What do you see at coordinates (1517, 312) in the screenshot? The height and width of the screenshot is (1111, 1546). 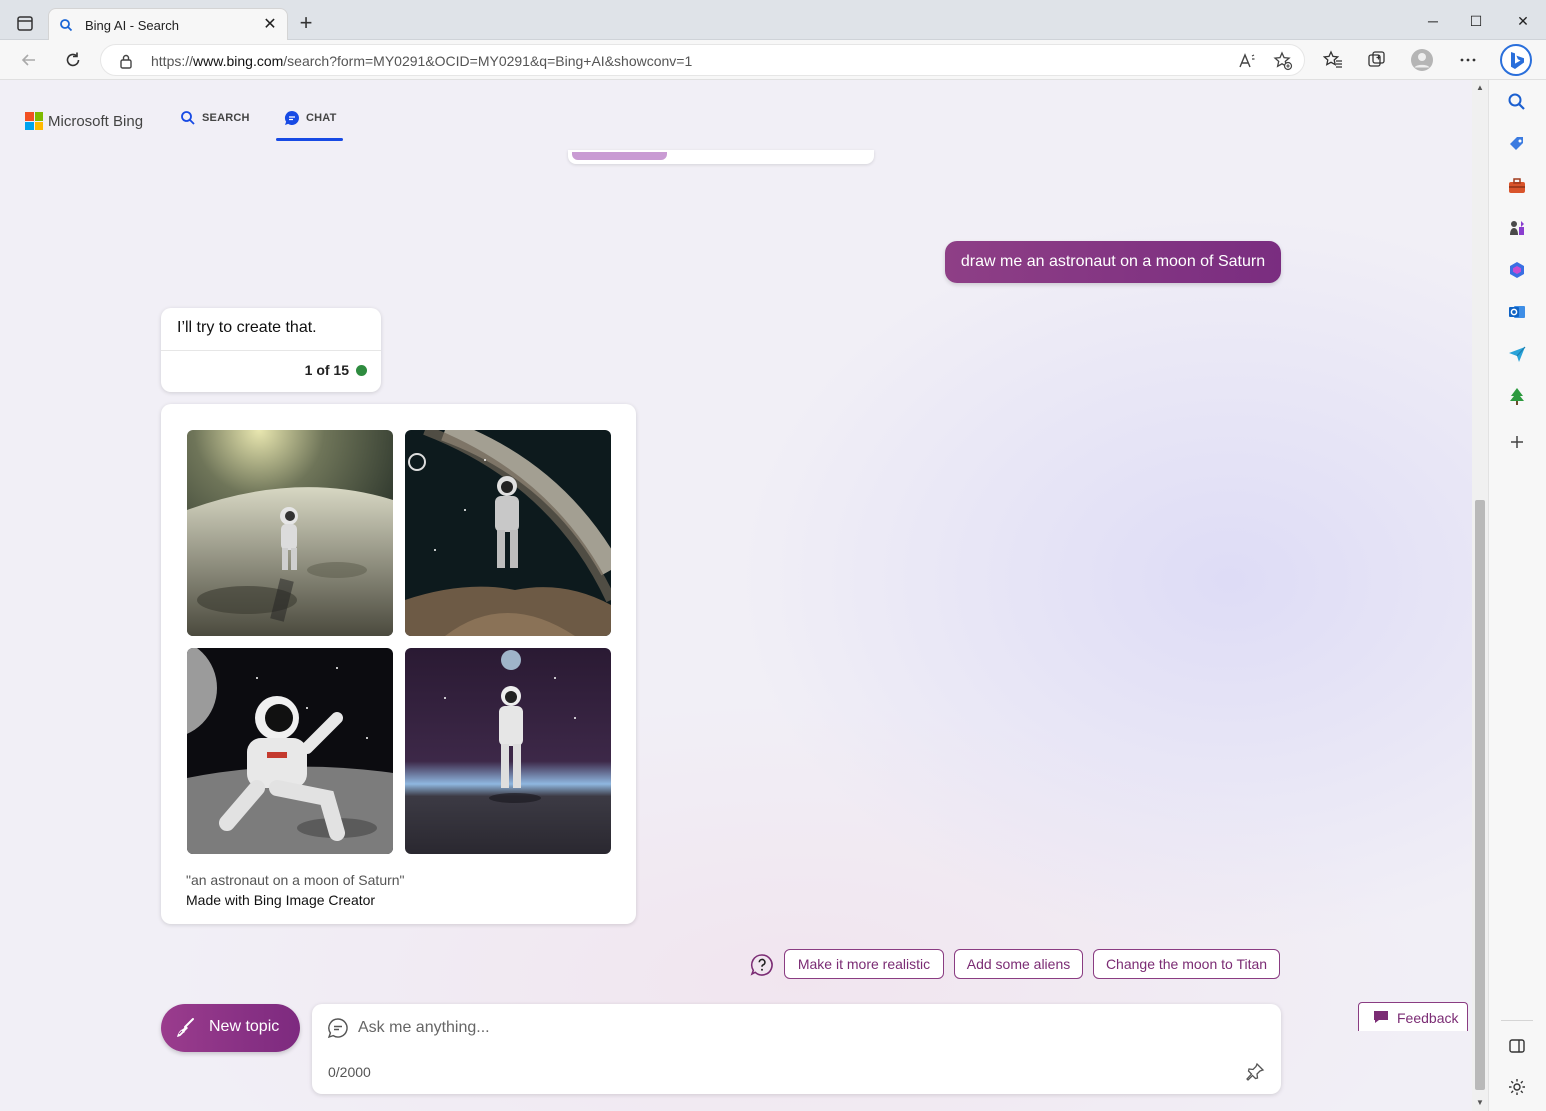 I see `outlook-icon` at bounding box center [1517, 312].